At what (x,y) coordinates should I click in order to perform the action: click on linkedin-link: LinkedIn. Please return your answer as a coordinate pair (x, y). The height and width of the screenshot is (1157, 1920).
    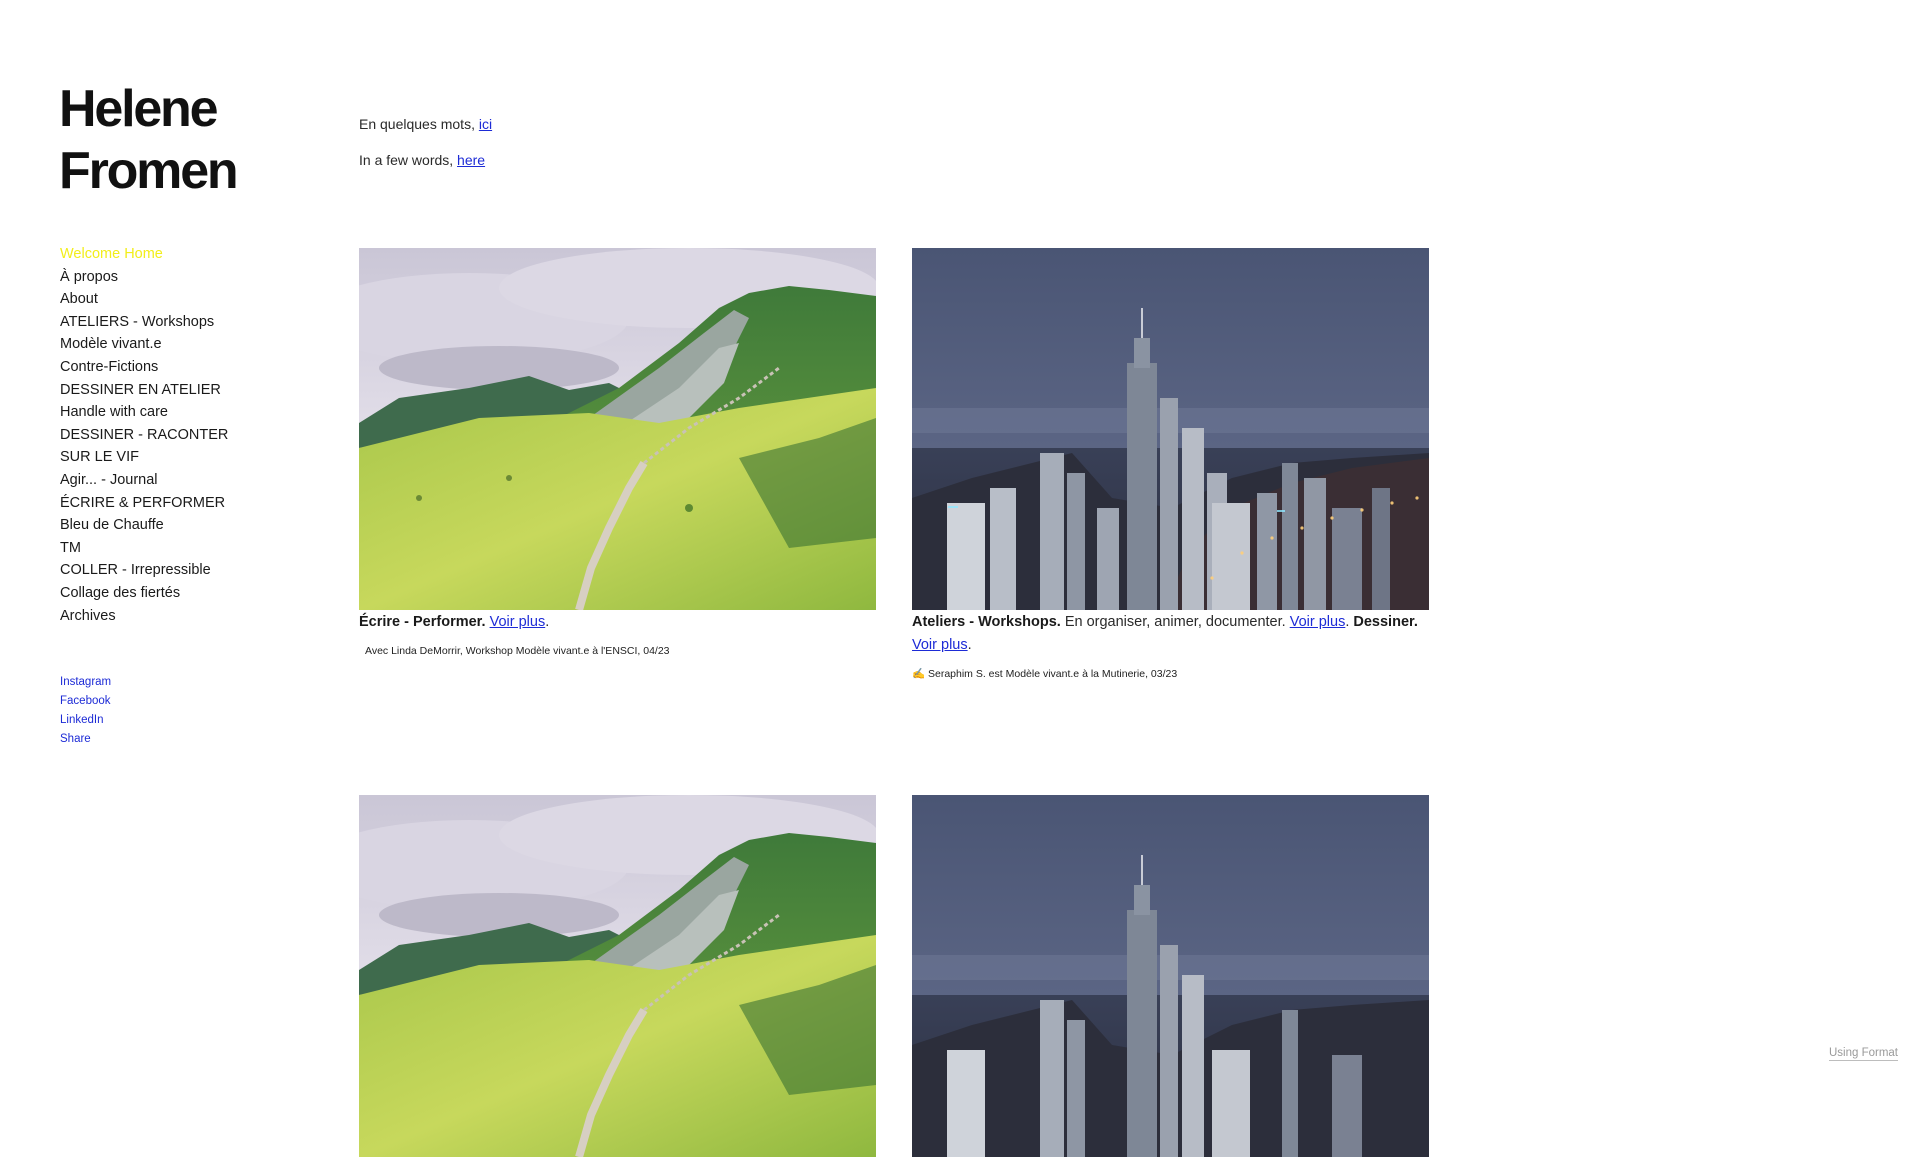
    Looking at the image, I should click on (85, 720).